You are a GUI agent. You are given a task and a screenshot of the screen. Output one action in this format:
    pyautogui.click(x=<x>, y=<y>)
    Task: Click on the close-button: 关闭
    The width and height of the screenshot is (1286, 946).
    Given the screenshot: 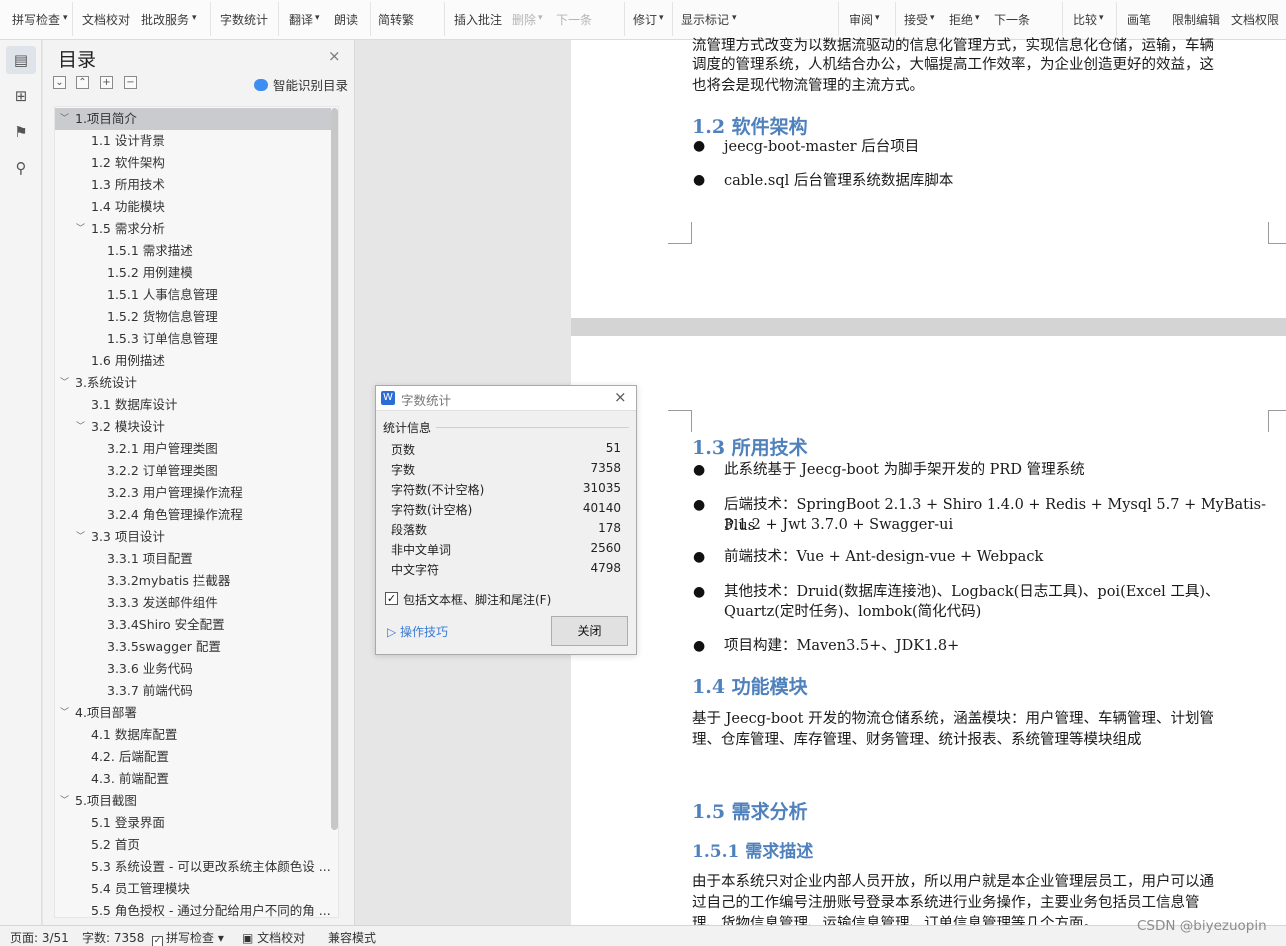 What is the action you would take?
    pyautogui.click(x=589, y=631)
    